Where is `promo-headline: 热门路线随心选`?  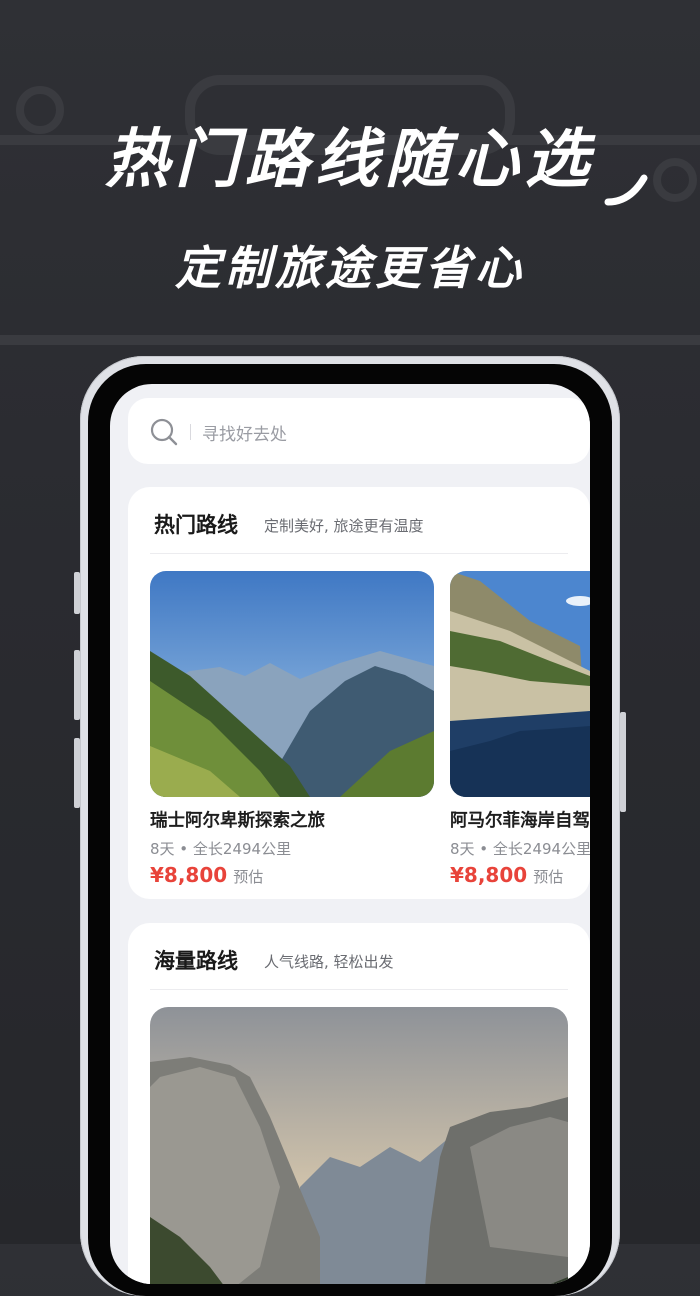
promo-headline: 热门路线随心选 is located at coordinates (350, 160).